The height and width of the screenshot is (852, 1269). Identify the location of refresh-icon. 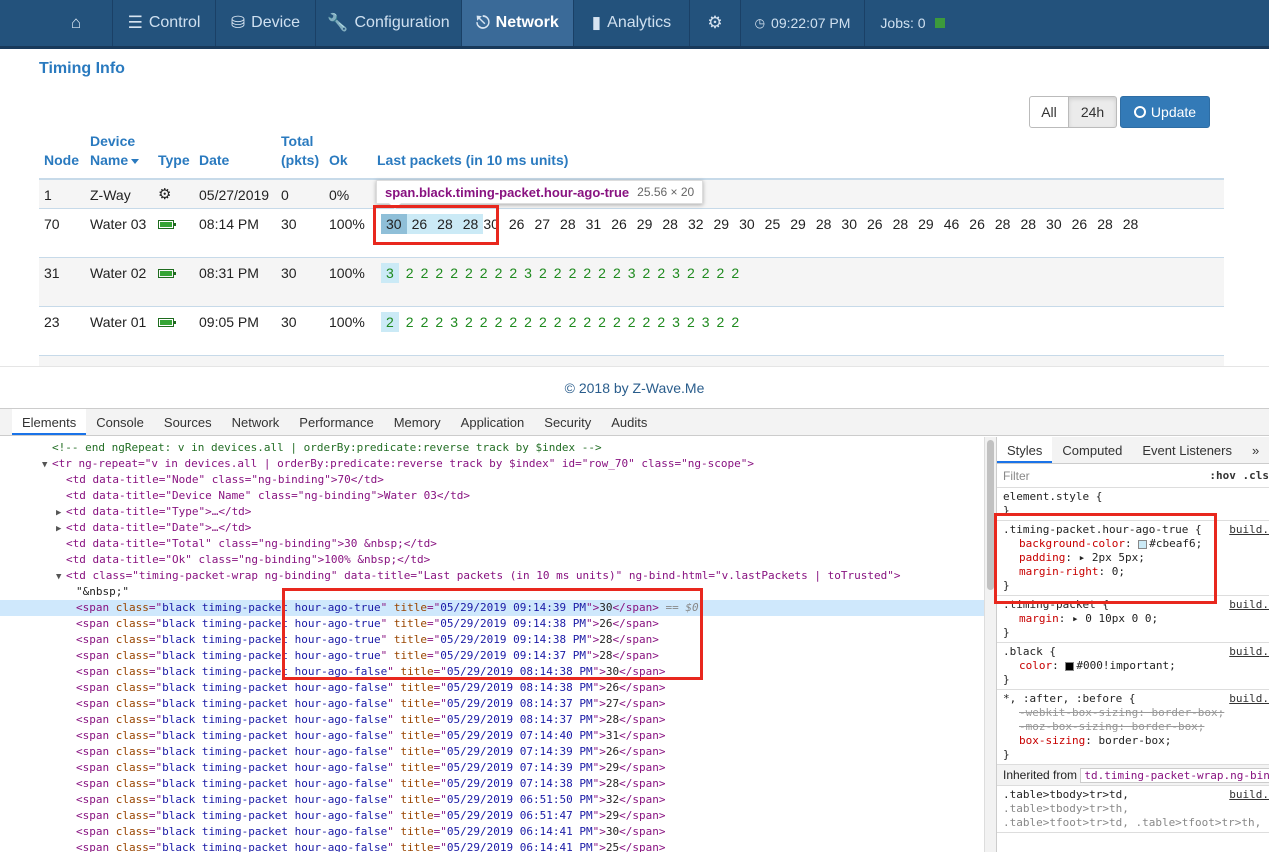
(1139, 112).